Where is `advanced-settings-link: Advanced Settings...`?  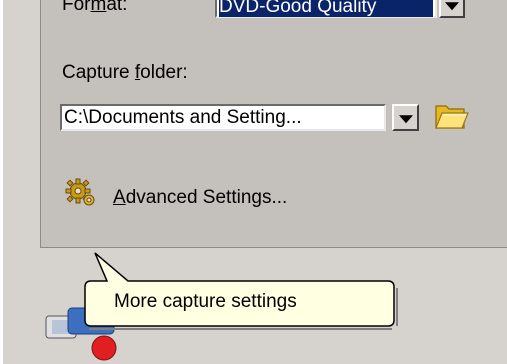 advanced-settings-link: Advanced Settings... is located at coordinates (200, 198).